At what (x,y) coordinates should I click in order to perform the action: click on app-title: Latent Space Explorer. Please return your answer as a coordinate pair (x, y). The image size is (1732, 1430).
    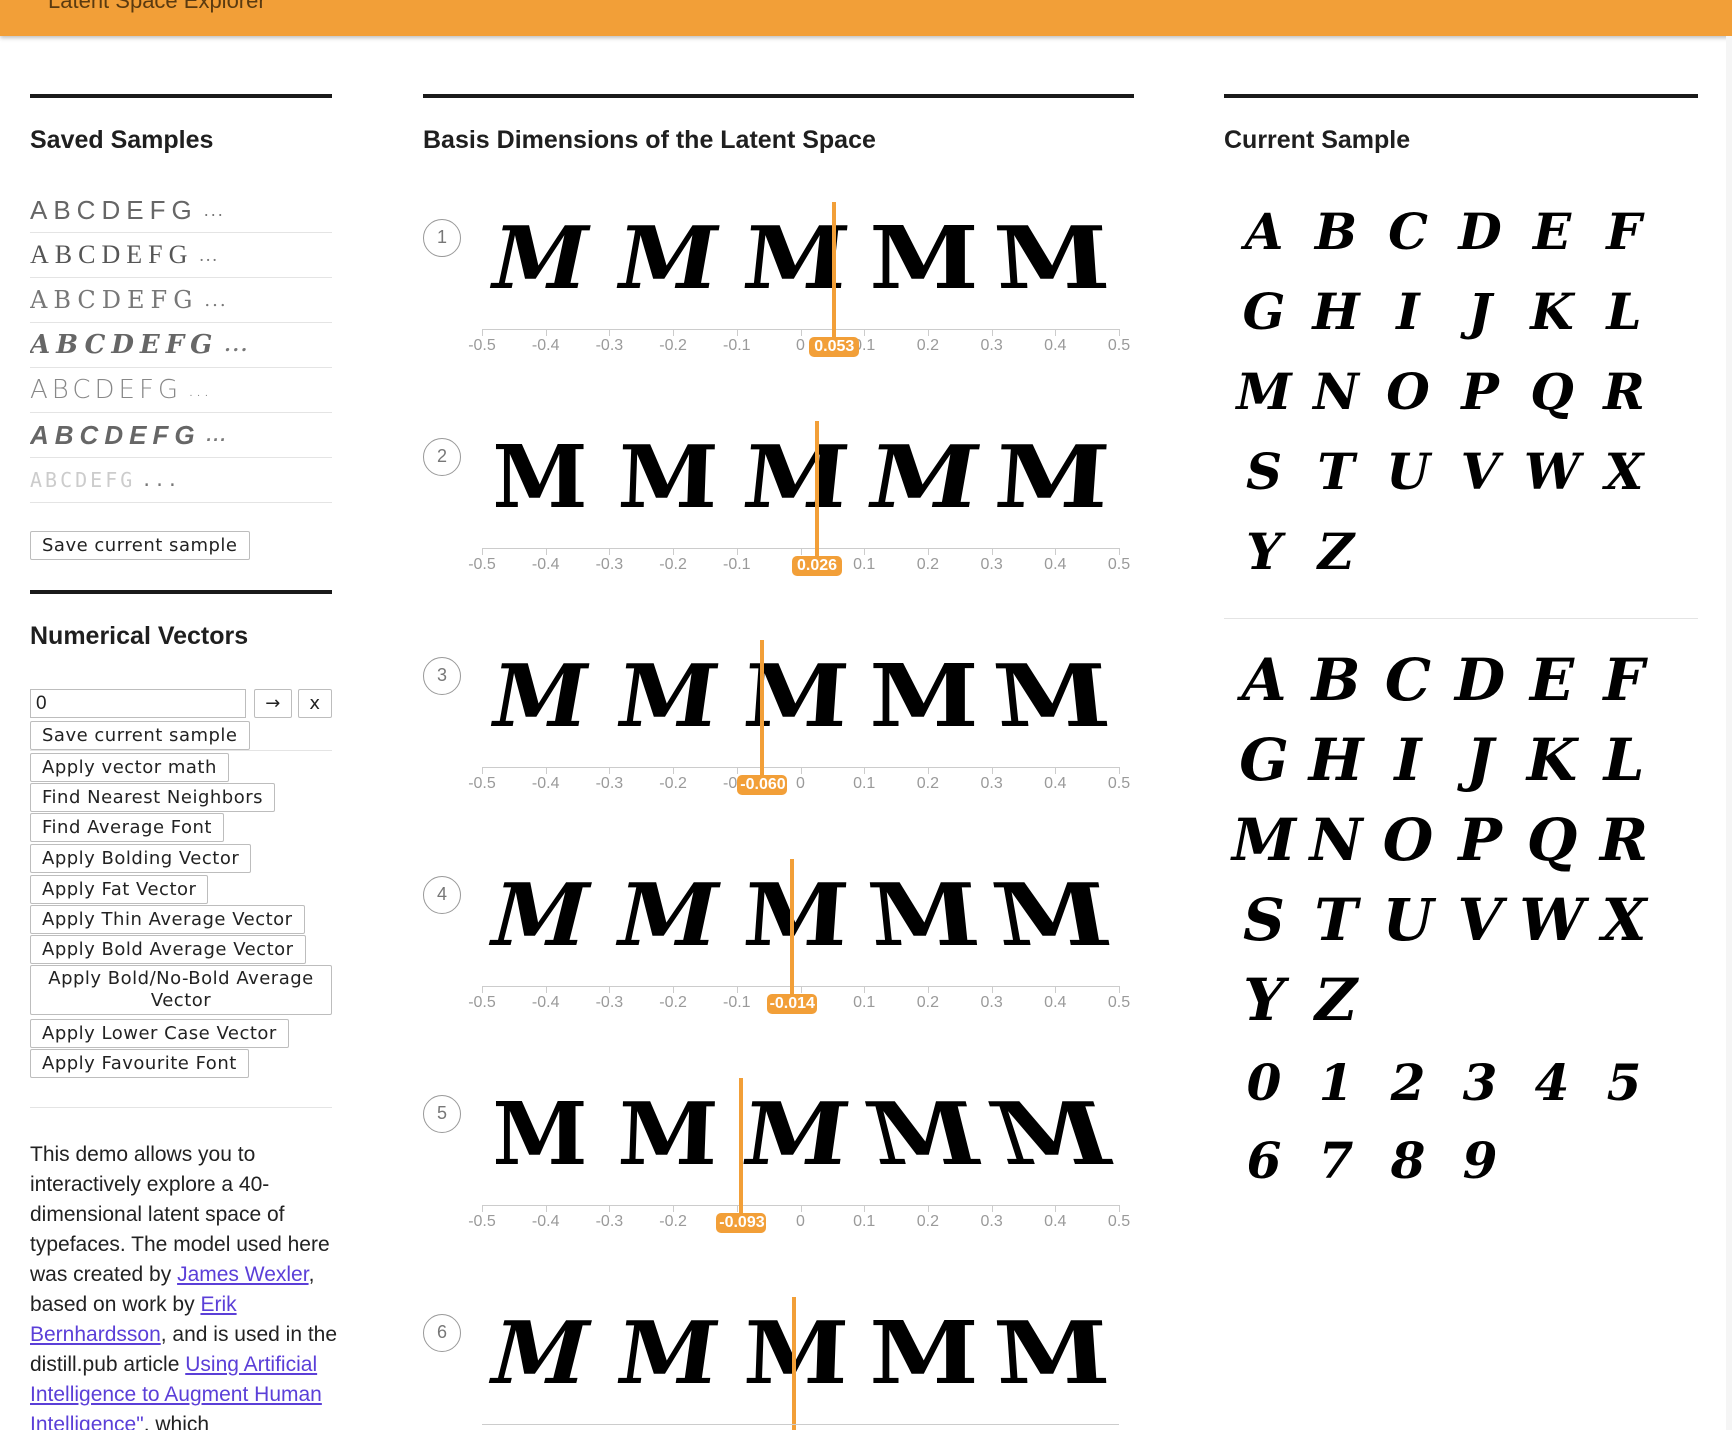
    Looking at the image, I should click on (157, 6).